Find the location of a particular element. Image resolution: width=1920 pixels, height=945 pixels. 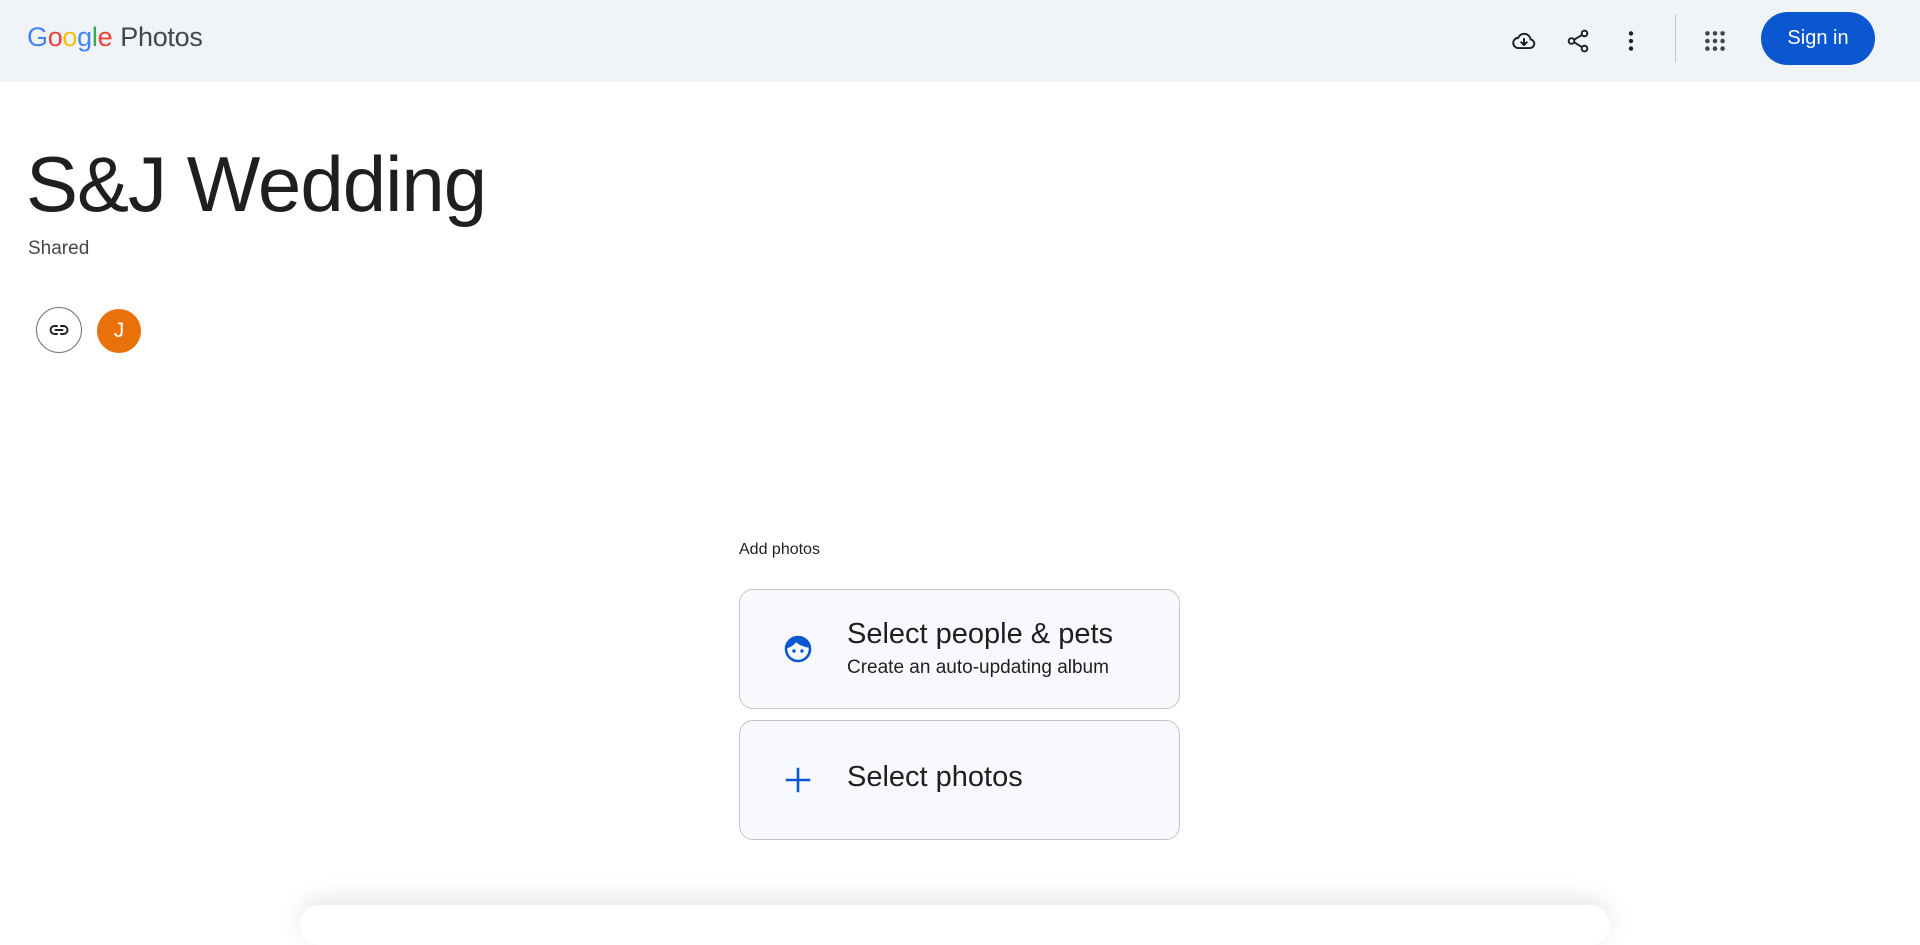

top-app-bar: Google Photos Sign in is located at coordinates (960, 41).